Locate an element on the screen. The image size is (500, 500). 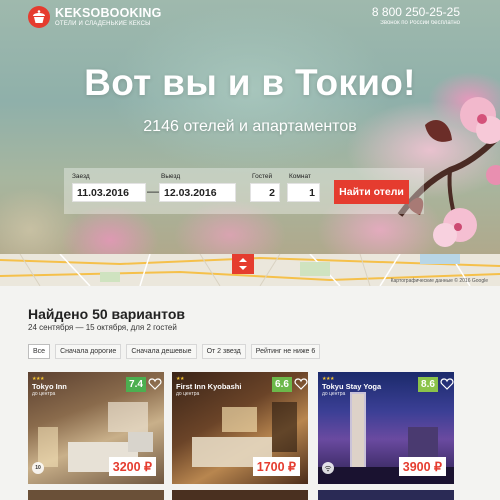
cupcake-icon is located at coordinates (39, 17).